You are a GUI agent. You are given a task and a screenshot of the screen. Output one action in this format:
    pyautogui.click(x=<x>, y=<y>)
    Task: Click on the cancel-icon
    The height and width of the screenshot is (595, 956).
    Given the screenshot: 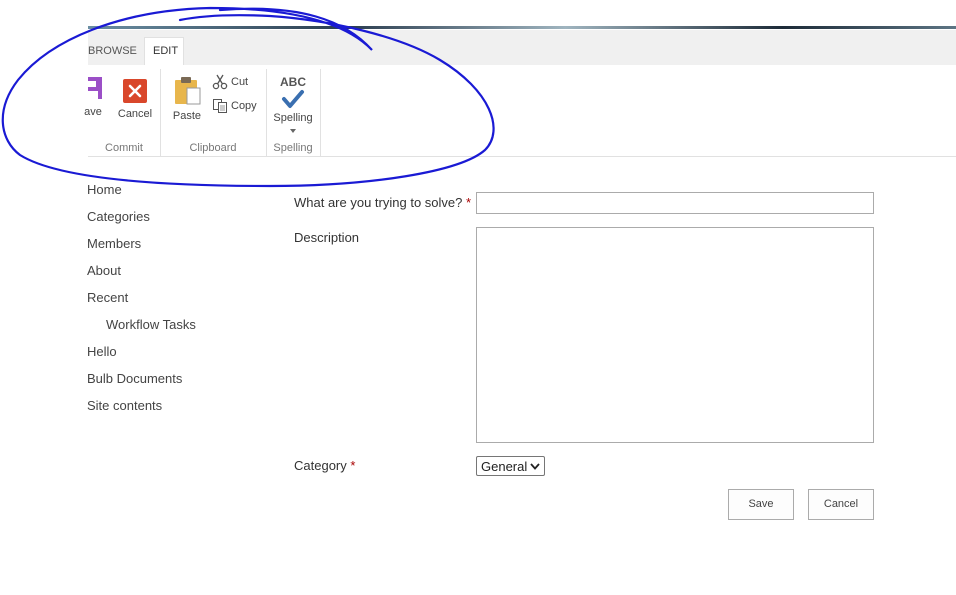 What is the action you would take?
    pyautogui.click(x=135, y=91)
    